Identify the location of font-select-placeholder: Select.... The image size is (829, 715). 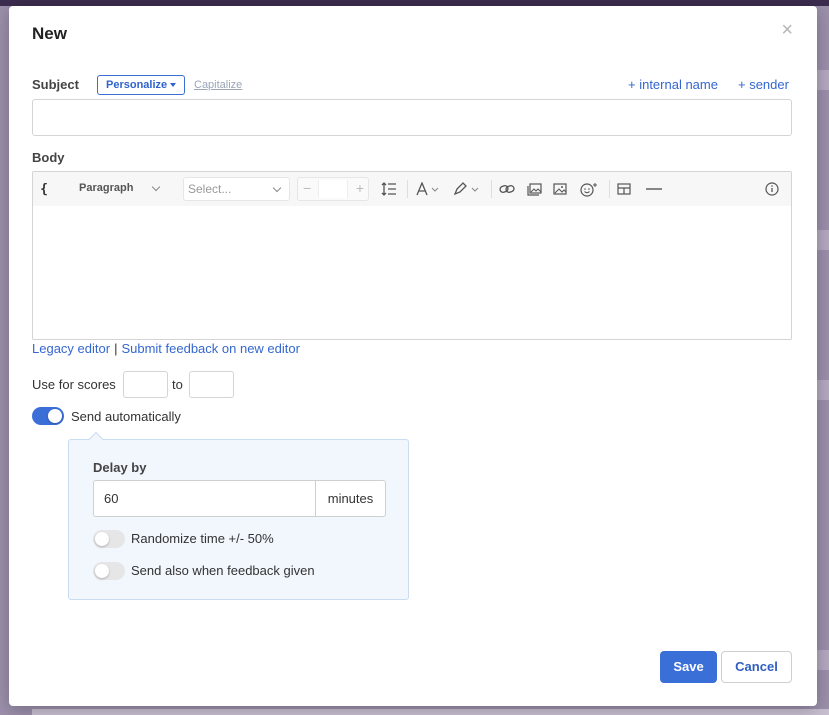
(210, 189).